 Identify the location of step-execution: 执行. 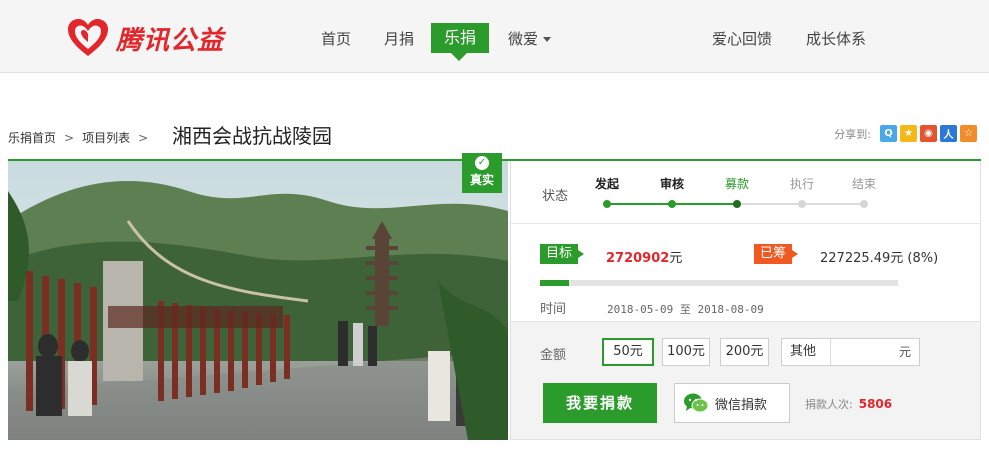
(802, 184).